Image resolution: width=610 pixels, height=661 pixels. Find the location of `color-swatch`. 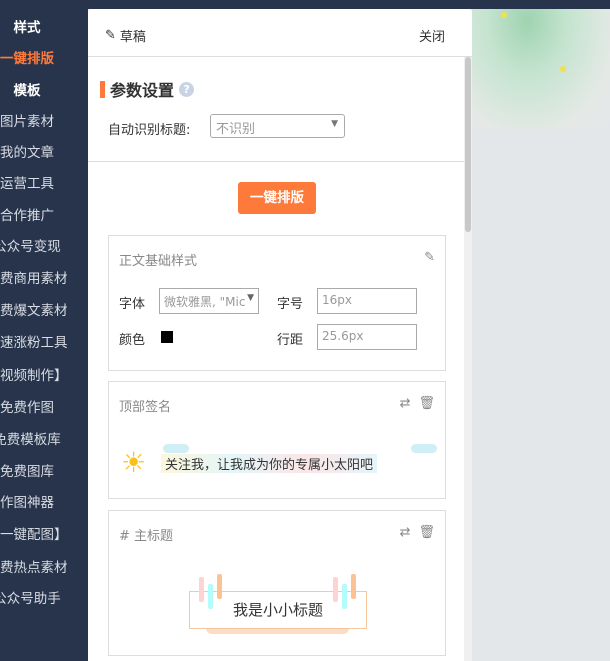

color-swatch is located at coordinates (167, 337).